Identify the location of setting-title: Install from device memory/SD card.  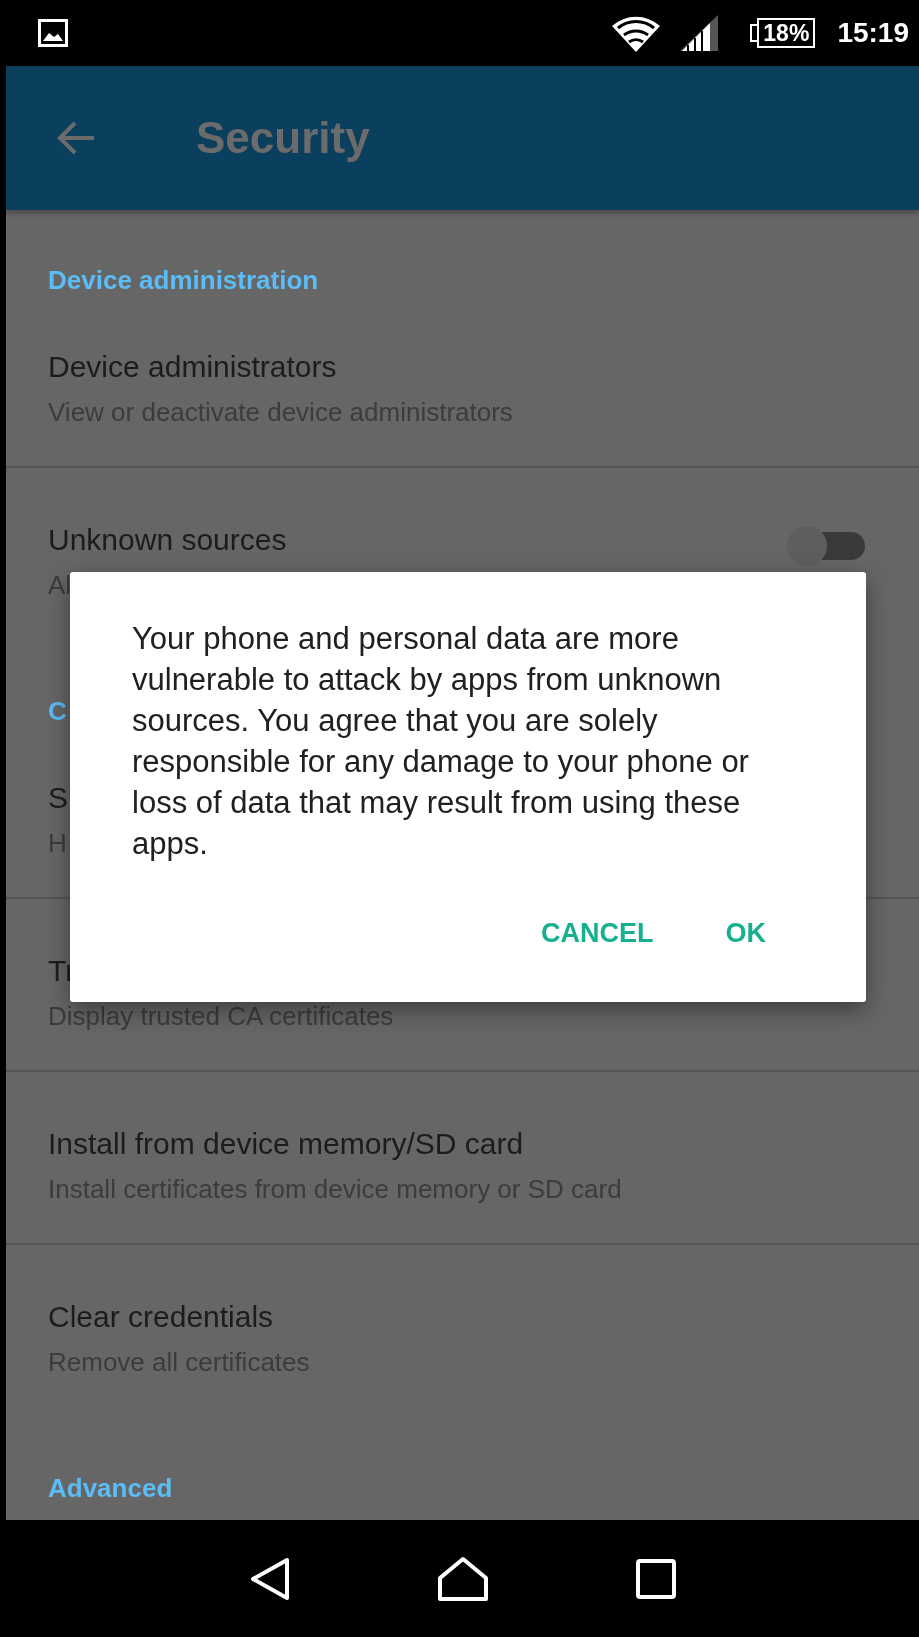
(286, 1144).